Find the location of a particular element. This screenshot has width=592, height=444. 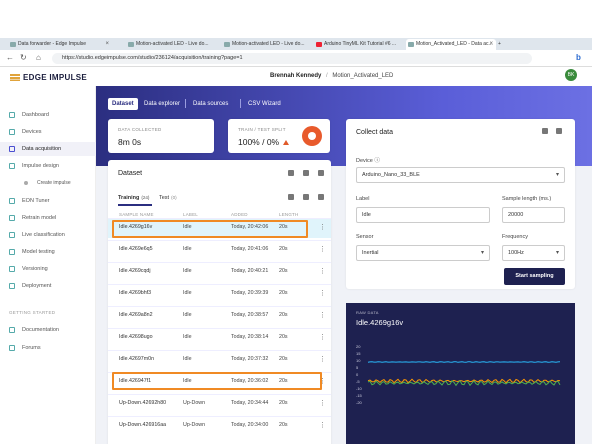

filter-icon is located at coordinates (291, 197).